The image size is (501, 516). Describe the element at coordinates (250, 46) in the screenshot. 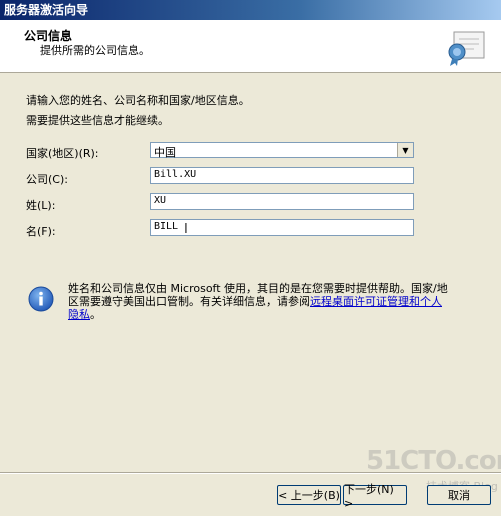

I see `wizard-header: 公司信息 提供所需的公司信息。` at that location.